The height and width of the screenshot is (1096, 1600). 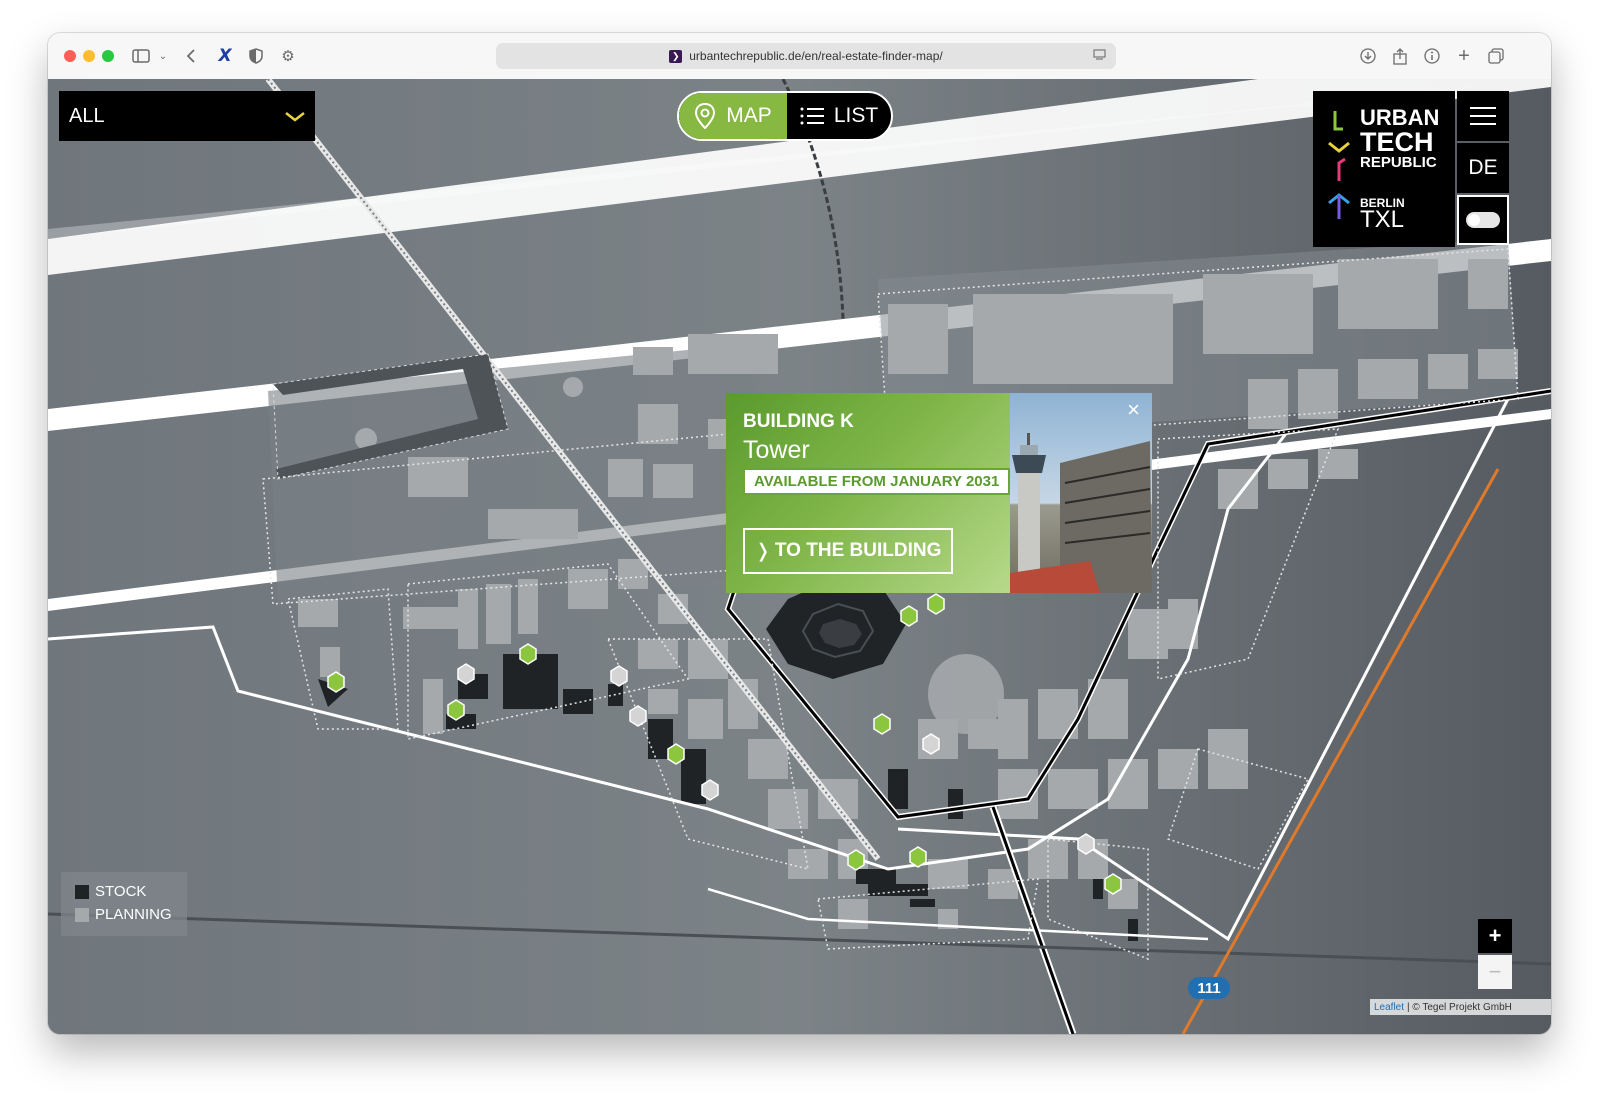 What do you see at coordinates (1495, 972) in the screenshot?
I see `zoom-out-button: −` at bounding box center [1495, 972].